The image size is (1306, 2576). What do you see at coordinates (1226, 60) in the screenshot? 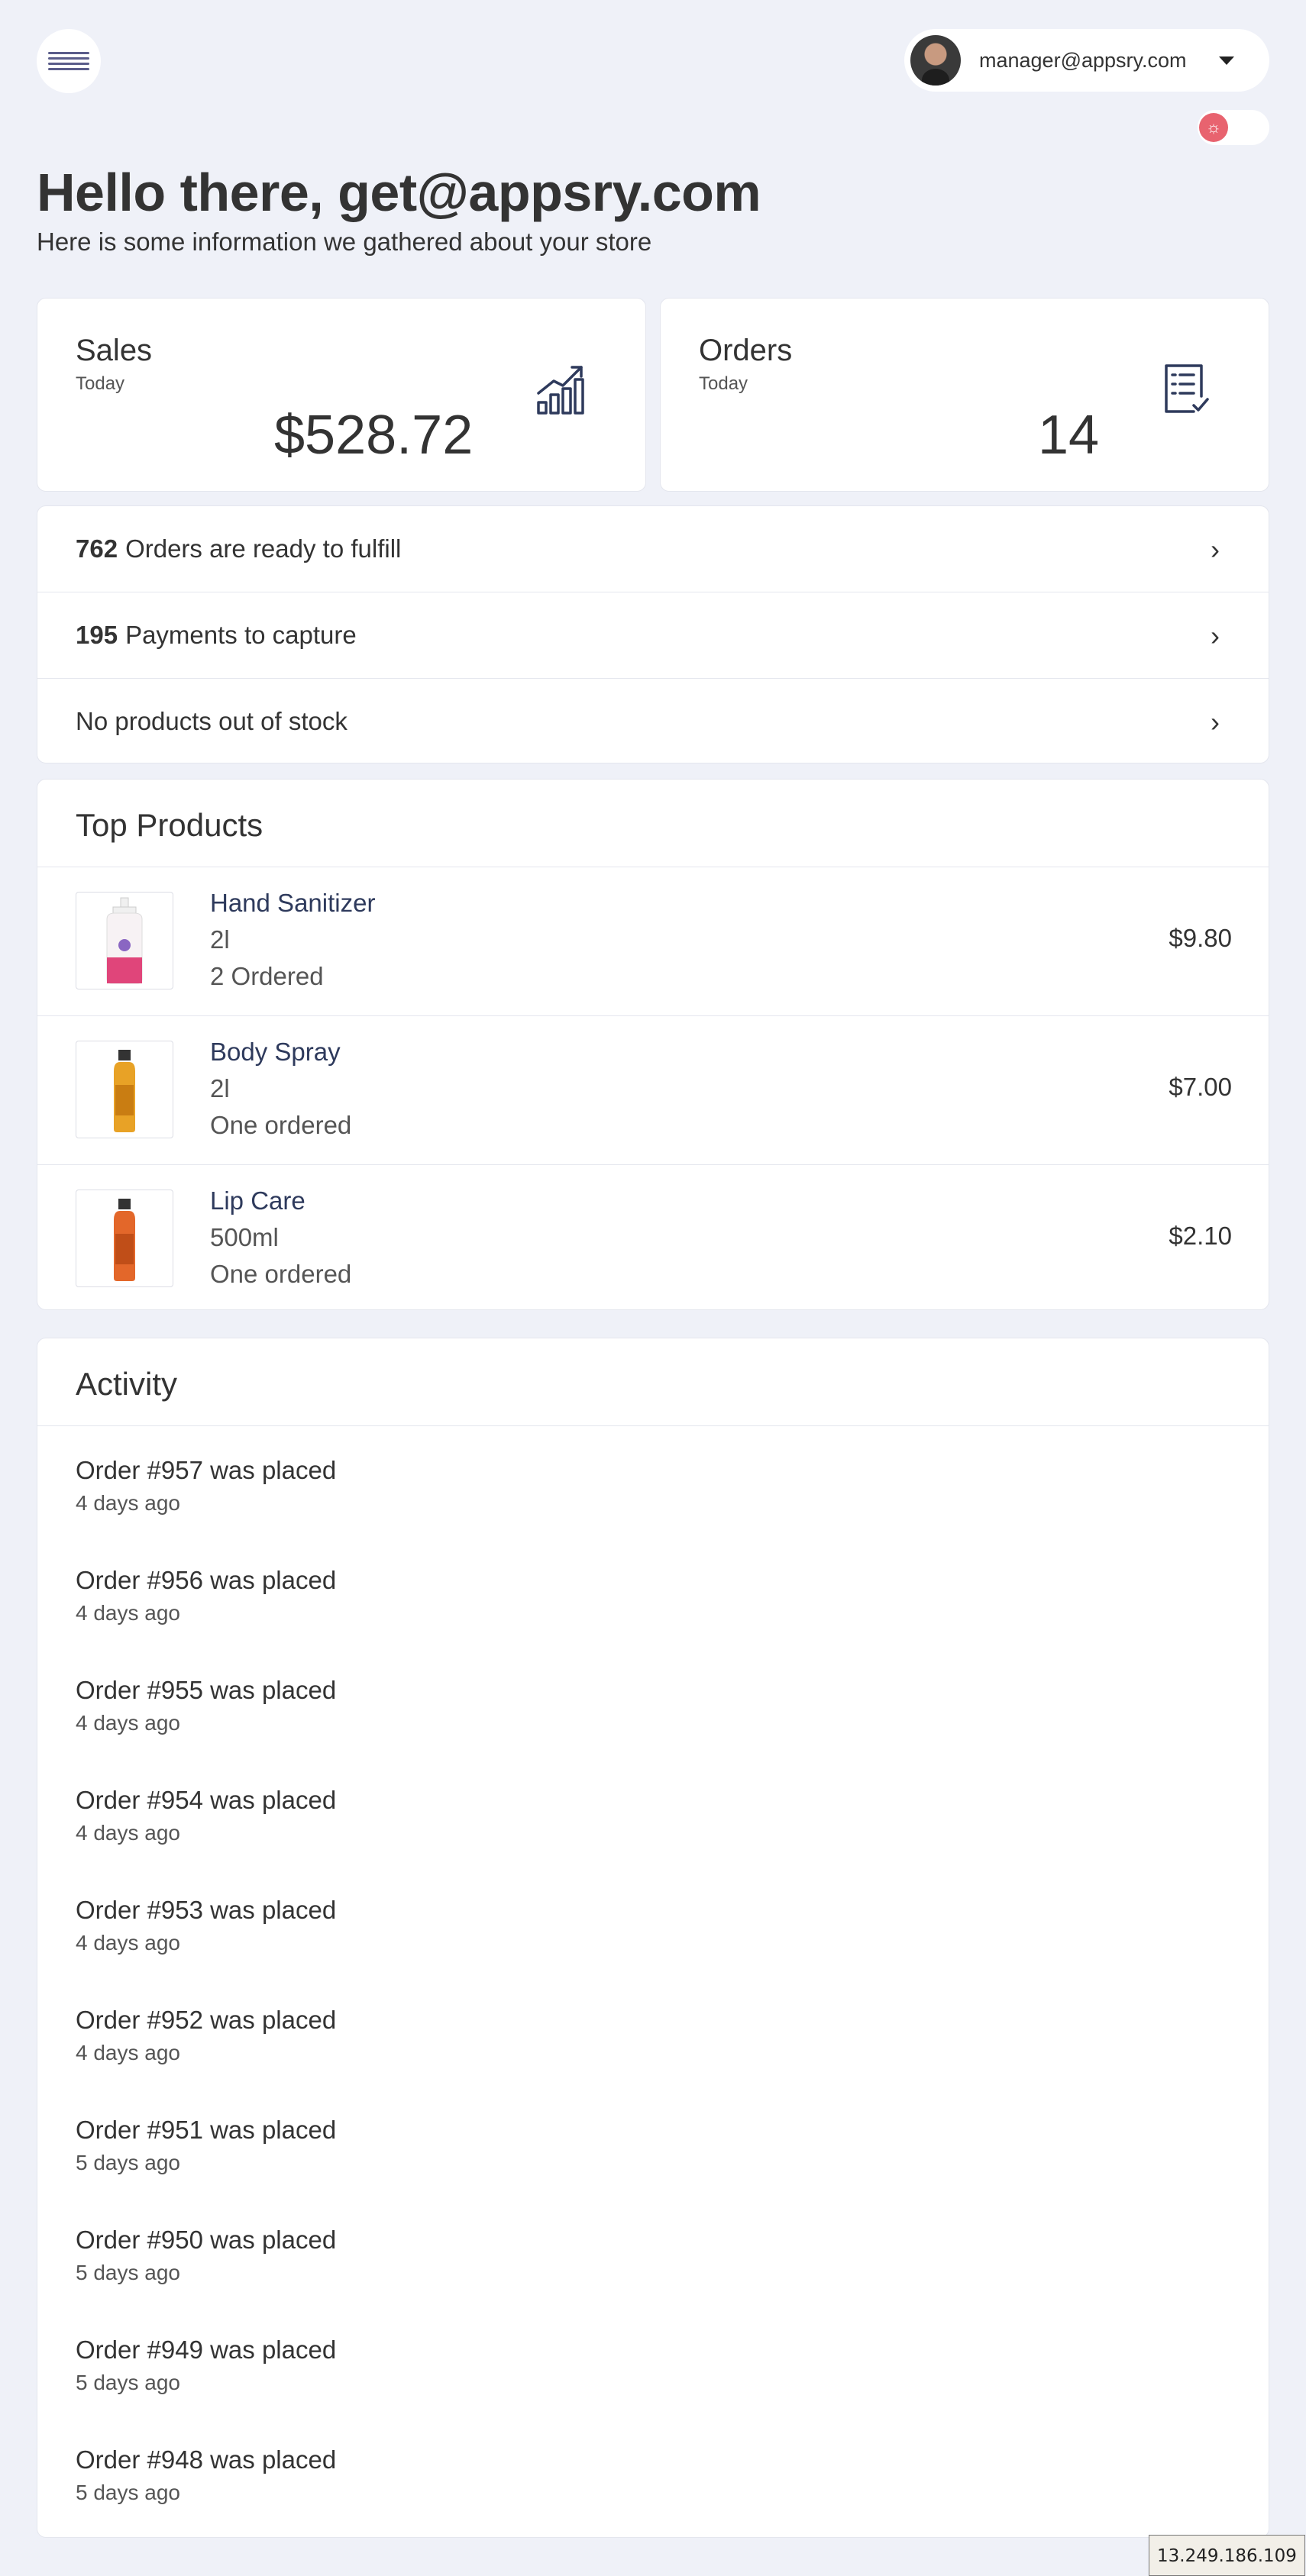
I see `chevron-down-icon` at bounding box center [1226, 60].